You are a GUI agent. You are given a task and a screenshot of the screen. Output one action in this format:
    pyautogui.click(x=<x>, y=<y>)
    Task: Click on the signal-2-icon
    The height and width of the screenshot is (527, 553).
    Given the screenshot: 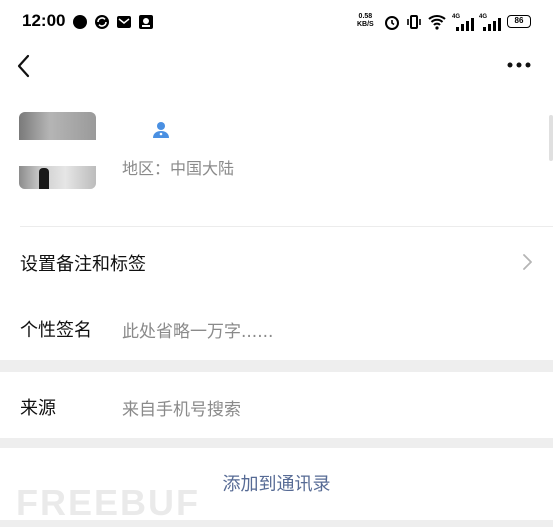 What is the action you would take?
    pyautogui.click(x=492, y=24)
    